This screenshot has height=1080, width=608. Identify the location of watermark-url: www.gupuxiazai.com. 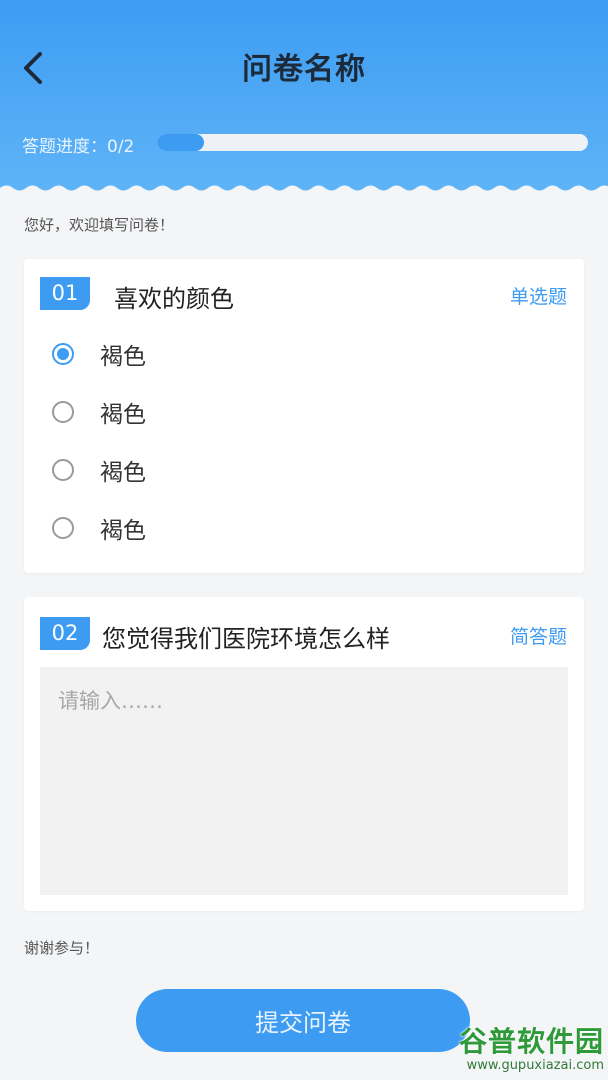
(535, 1065).